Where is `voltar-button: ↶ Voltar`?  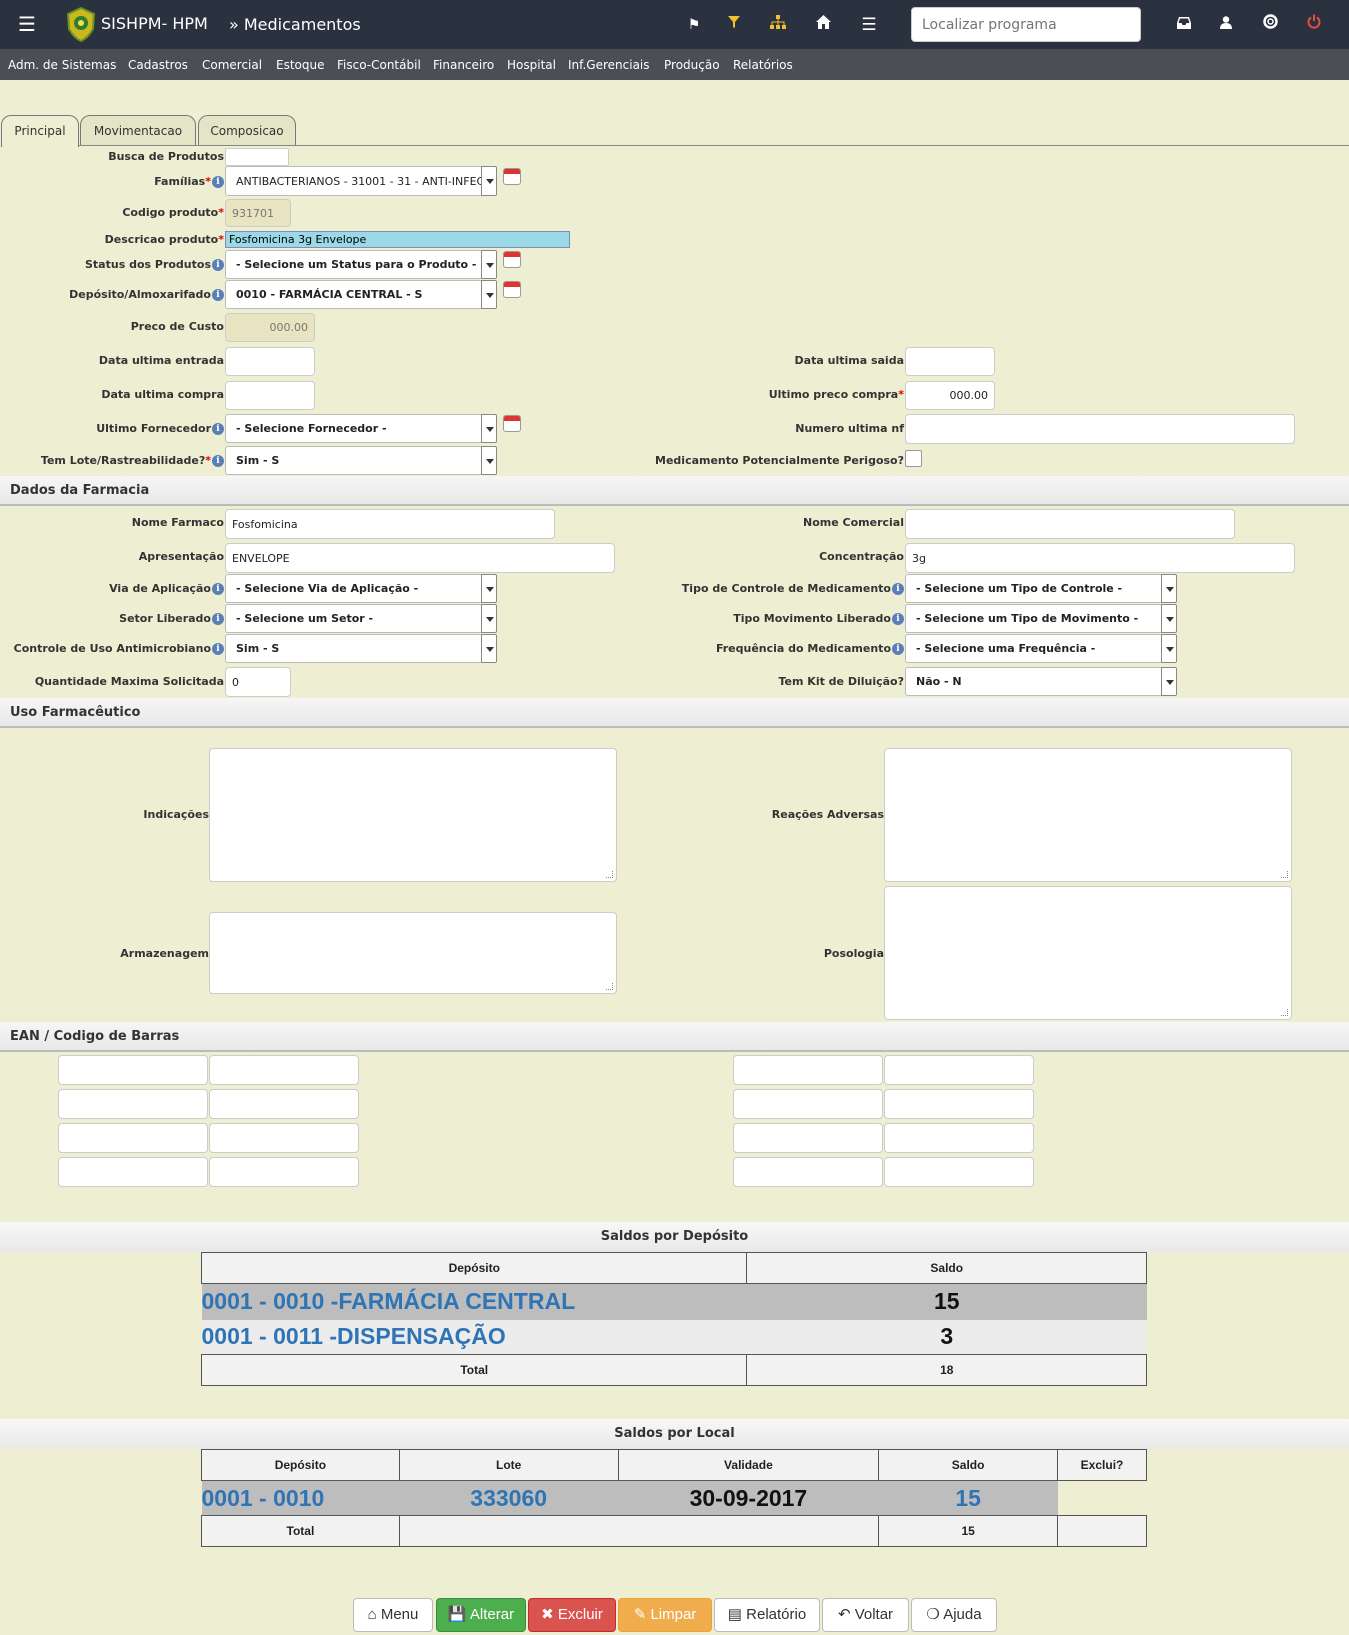 voltar-button: ↶ Voltar is located at coordinates (865, 1615).